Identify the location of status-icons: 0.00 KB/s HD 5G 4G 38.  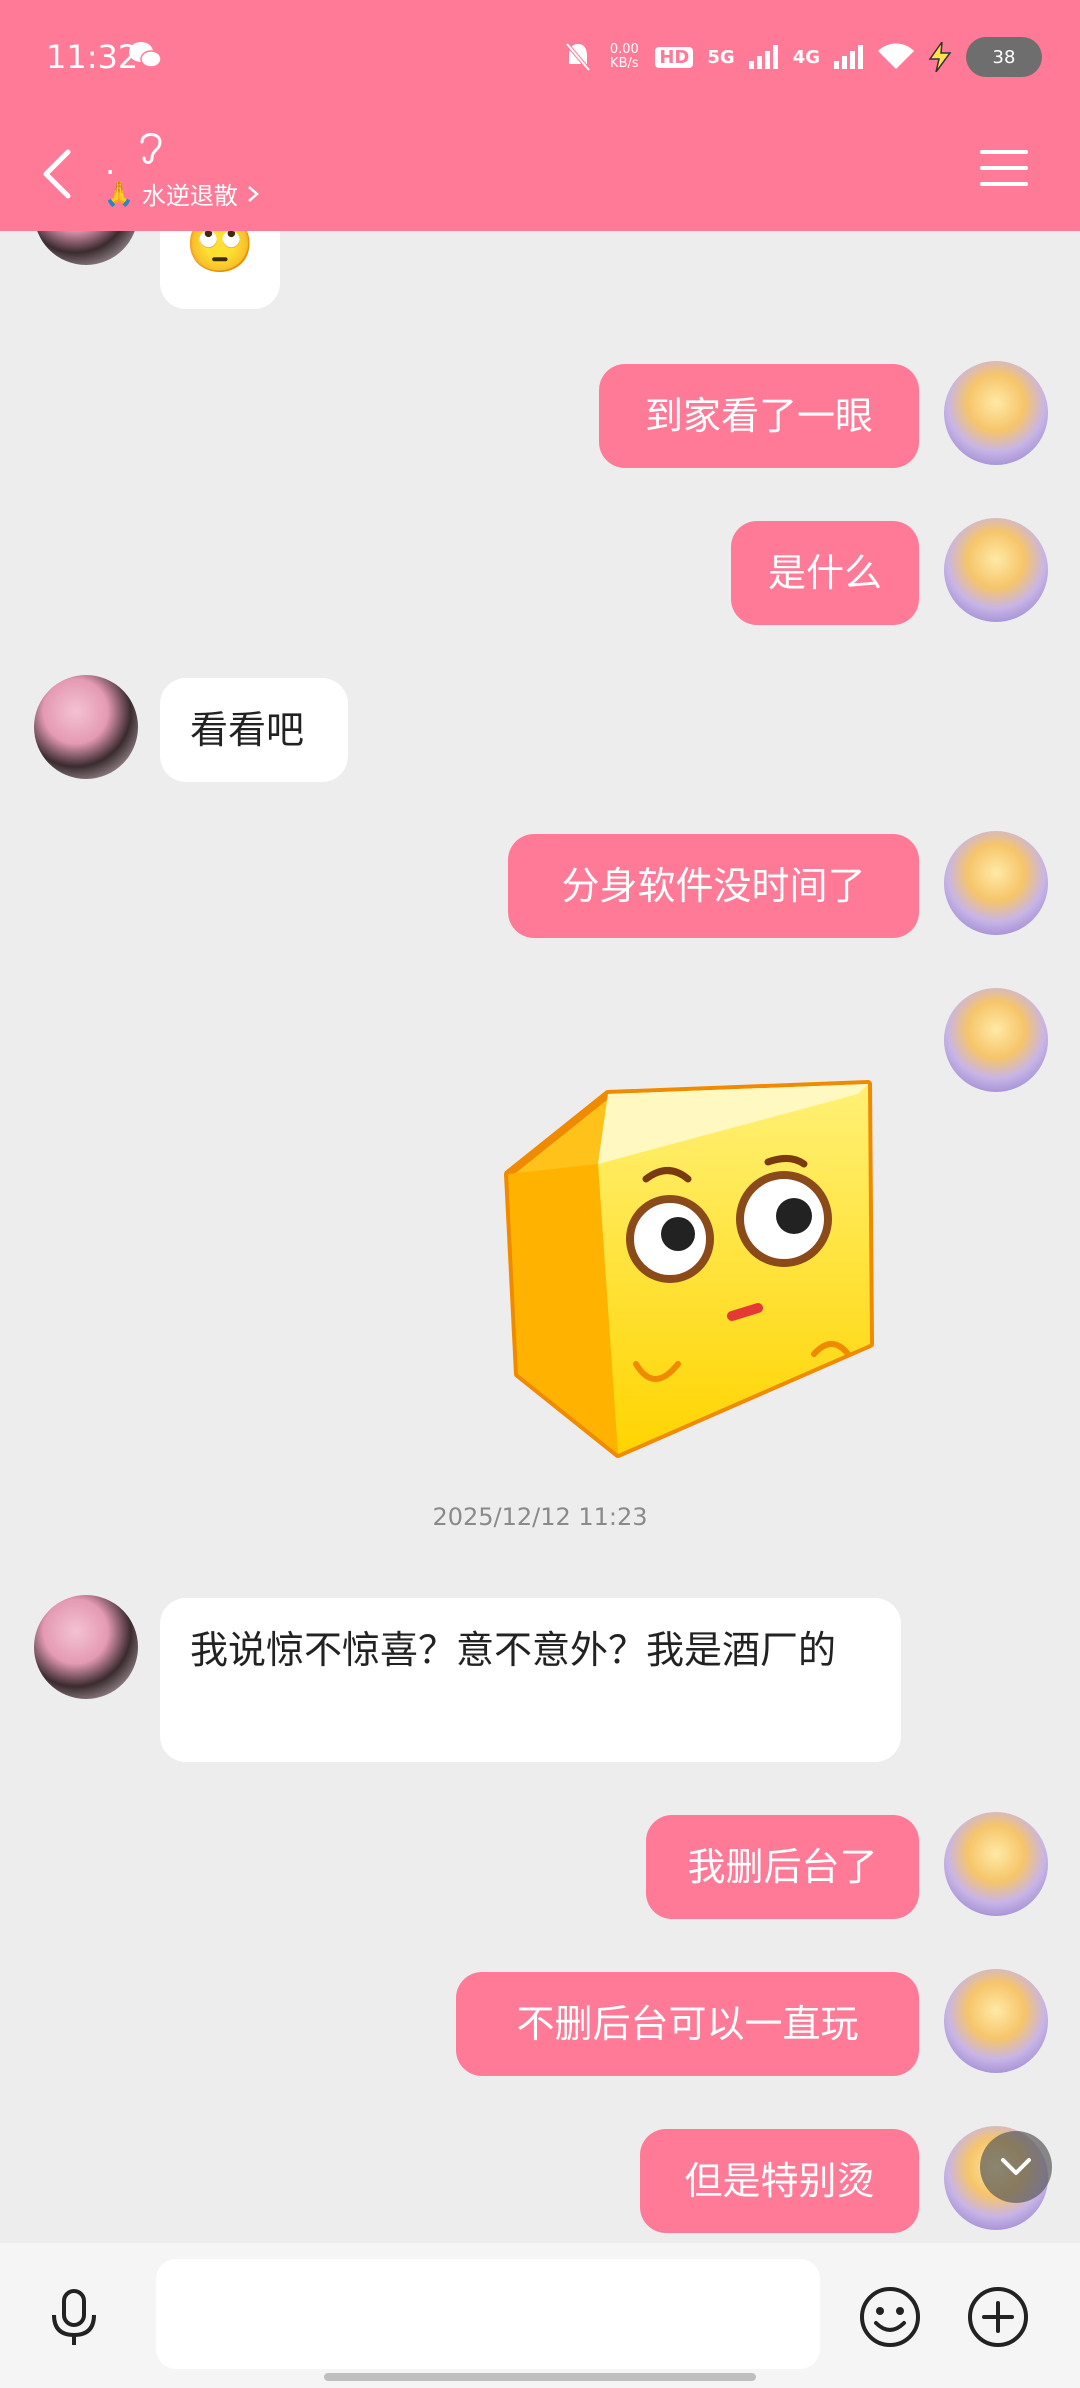
(802, 57).